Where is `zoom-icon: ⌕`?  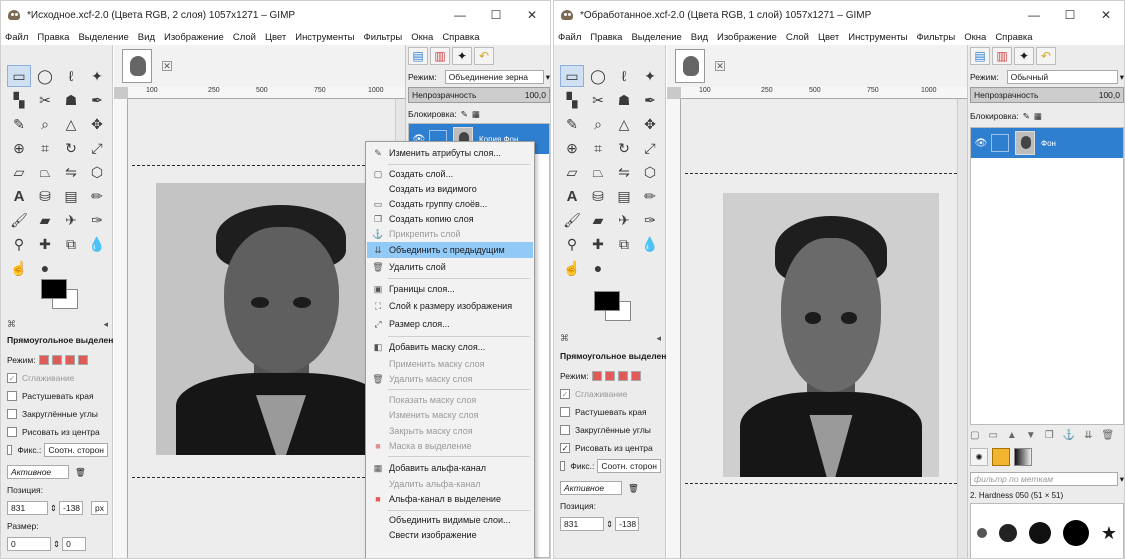
zoom-icon: ⌕ is located at coordinates (598, 124).